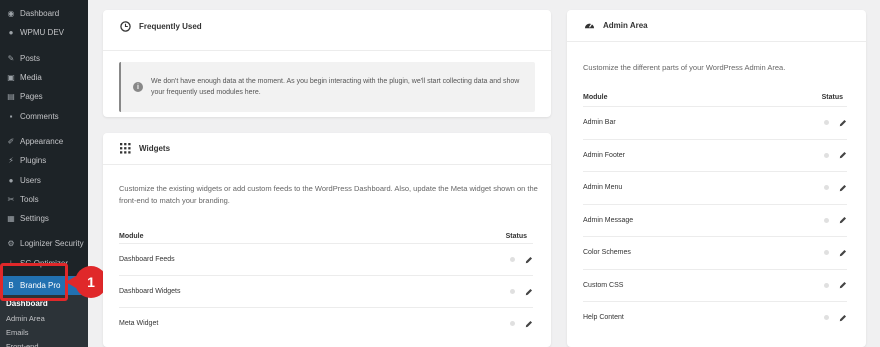  I want to click on sidebar-item-label: Loginizer Security, so click(52, 244).